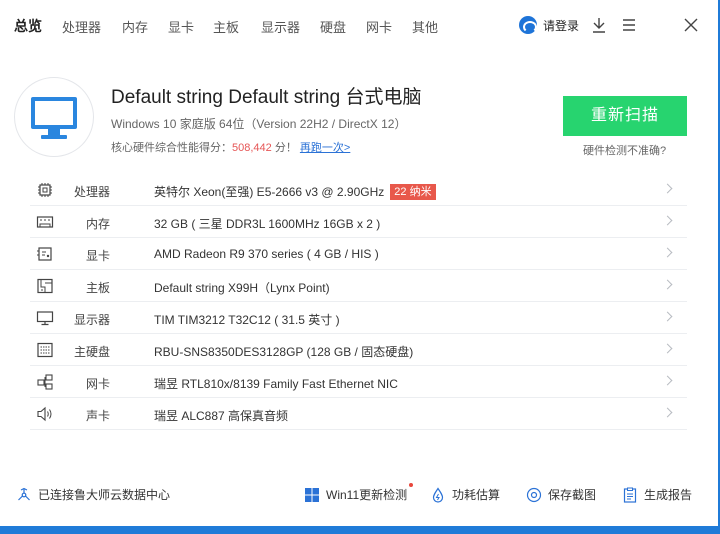 The width and height of the screenshot is (720, 534). What do you see at coordinates (242, 288) in the screenshot?
I see `motherboard-value: Default string X99H（Lynx Point)` at bounding box center [242, 288].